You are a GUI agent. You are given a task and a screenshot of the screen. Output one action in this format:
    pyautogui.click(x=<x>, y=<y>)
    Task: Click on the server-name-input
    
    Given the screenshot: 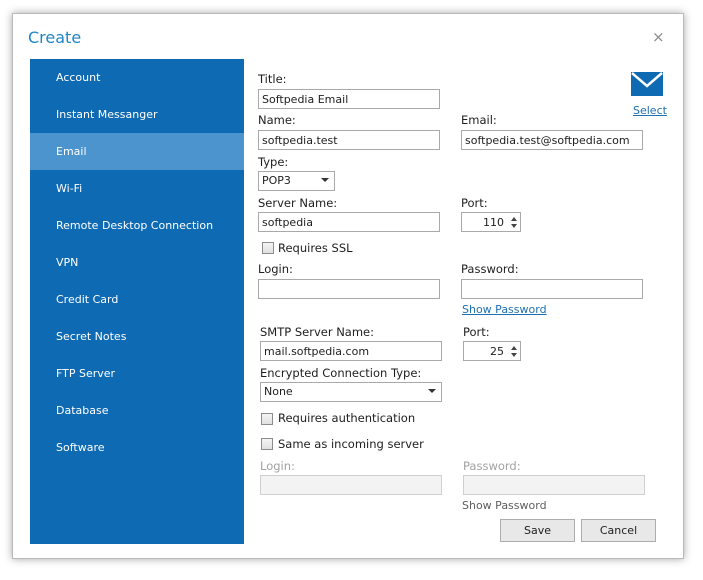 What is the action you would take?
    pyautogui.click(x=349, y=222)
    